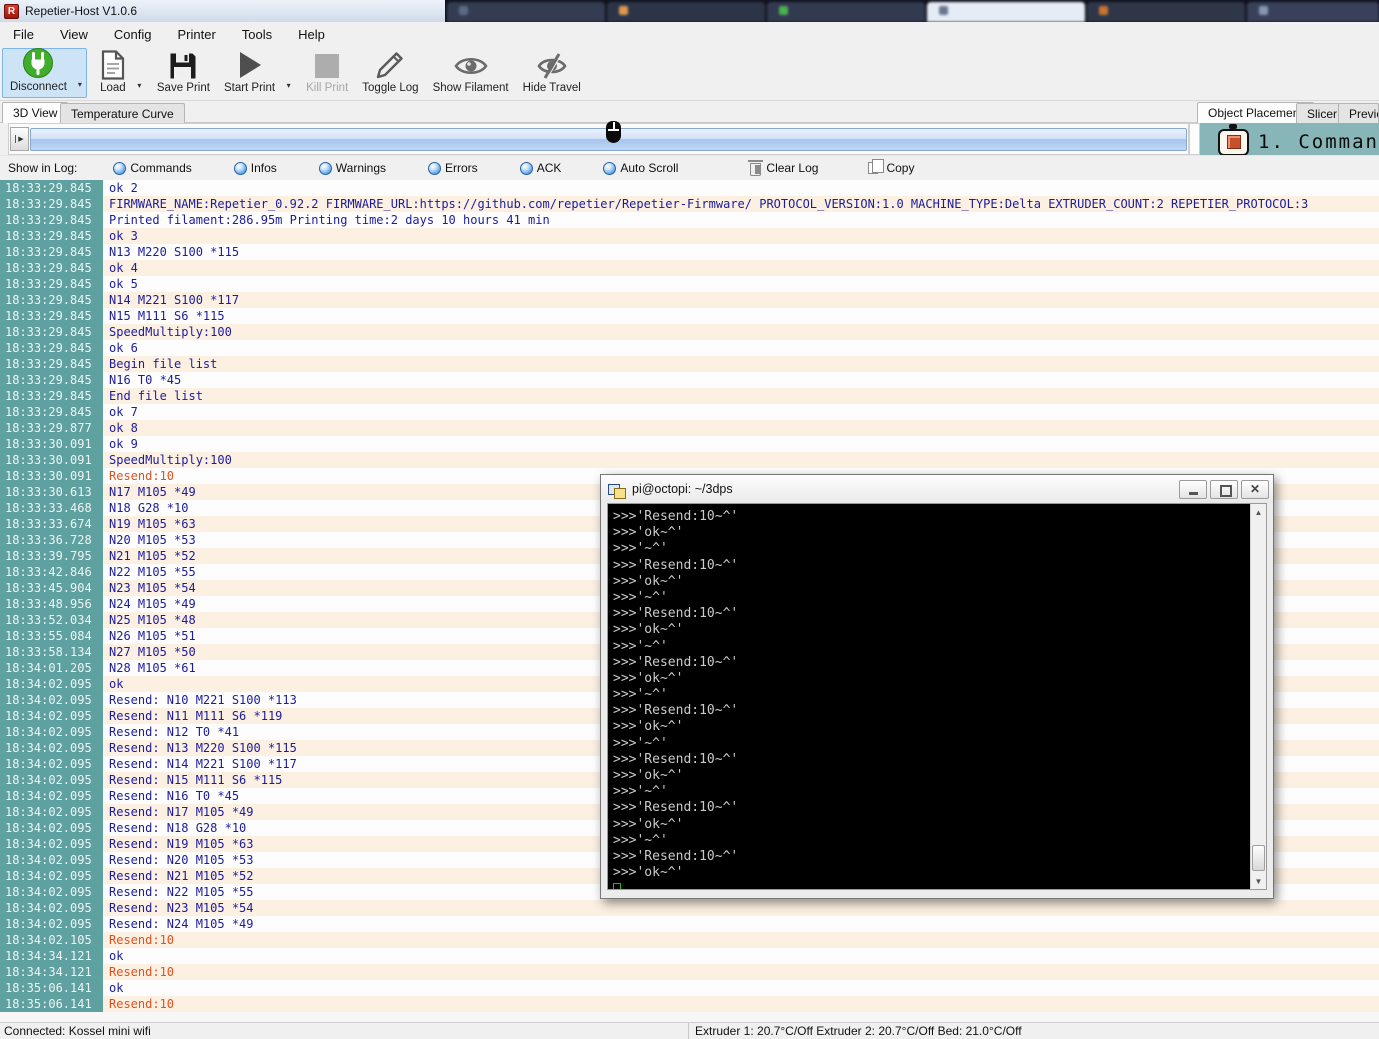 This screenshot has width=1379, height=1039. What do you see at coordinates (689, 188) in the screenshot?
I see `log-row: 18:33:29.845 ok 2` at bounding box center [689, 188].